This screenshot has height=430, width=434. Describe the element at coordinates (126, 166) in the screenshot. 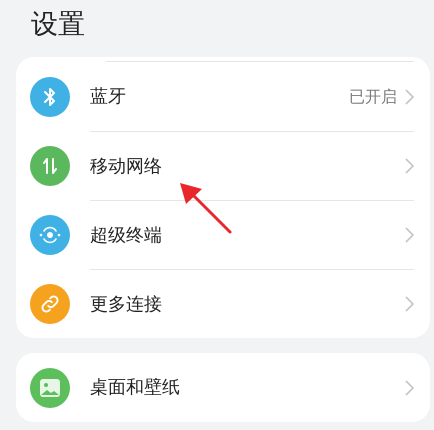

I see `item-label: 移动网络` at that location.